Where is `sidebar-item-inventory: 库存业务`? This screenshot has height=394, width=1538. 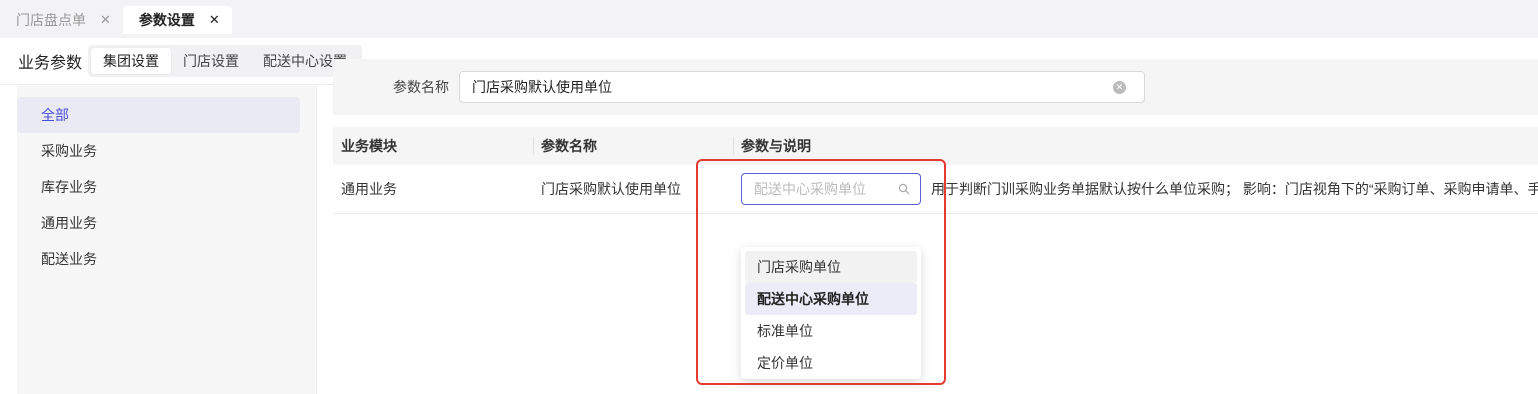 sidebar-item-inventory: 库存业务 is located at coordinates (158, 187).